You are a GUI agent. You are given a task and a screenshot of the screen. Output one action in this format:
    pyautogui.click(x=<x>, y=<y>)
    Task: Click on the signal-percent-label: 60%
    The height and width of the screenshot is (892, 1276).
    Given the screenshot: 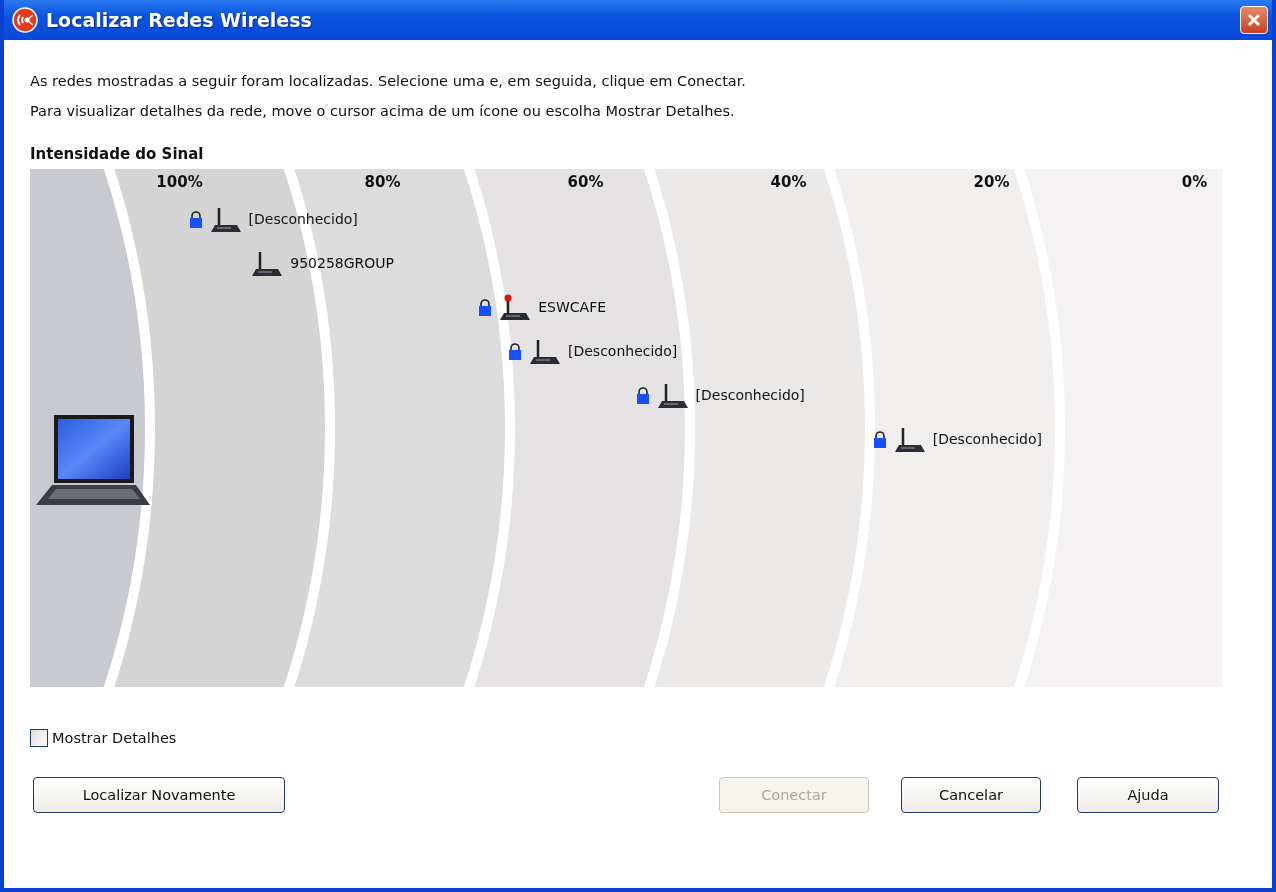 What is the action you would take?
    pyautogui.click(x=585, y=182)
    